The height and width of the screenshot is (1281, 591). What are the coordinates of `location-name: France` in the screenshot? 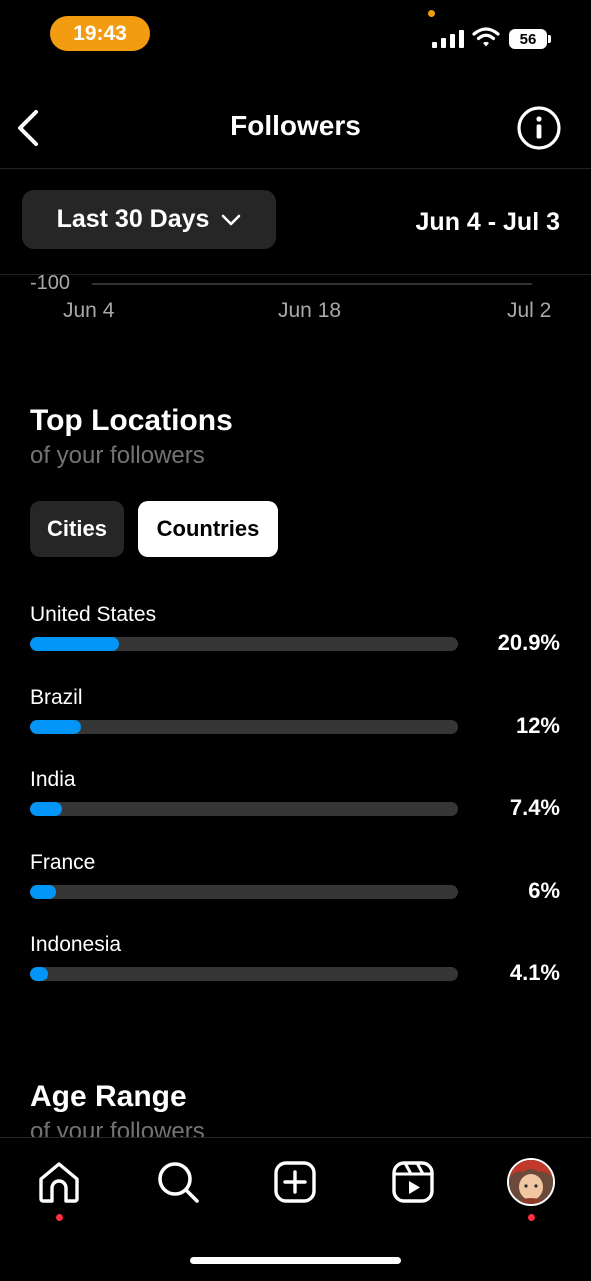 It's located at (63, 862).